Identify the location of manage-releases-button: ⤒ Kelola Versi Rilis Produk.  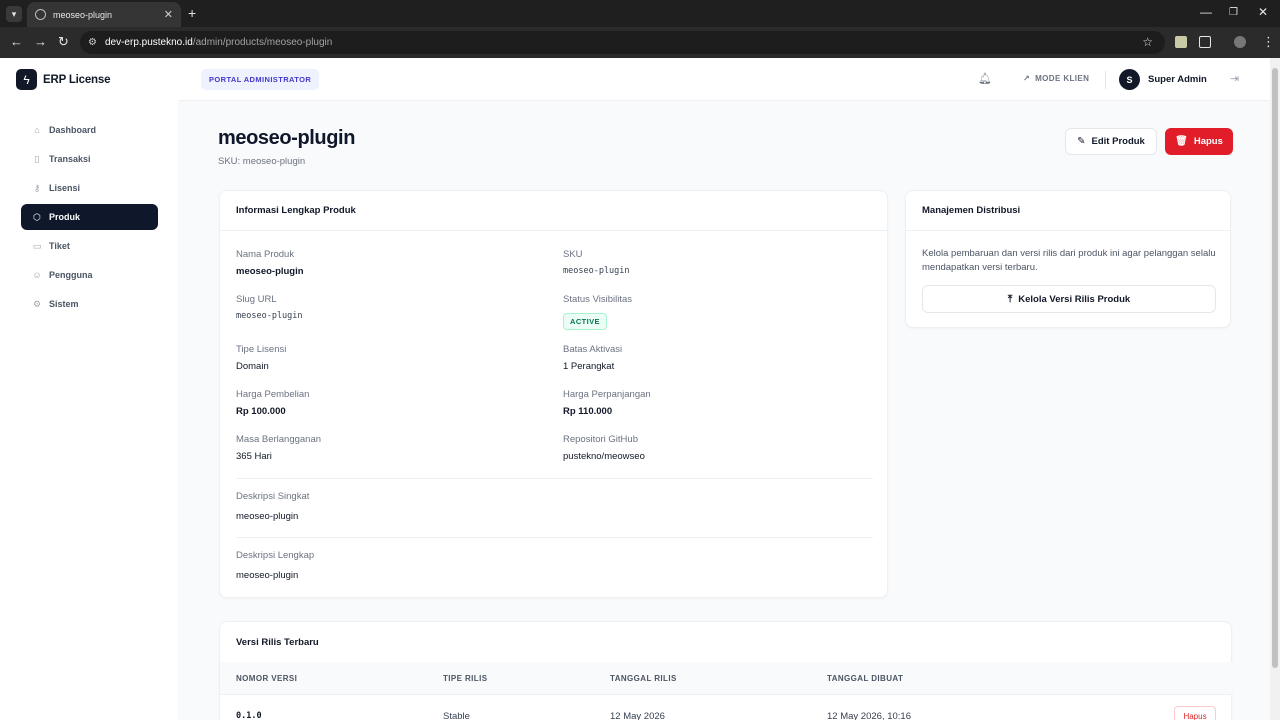
(1069, 299).